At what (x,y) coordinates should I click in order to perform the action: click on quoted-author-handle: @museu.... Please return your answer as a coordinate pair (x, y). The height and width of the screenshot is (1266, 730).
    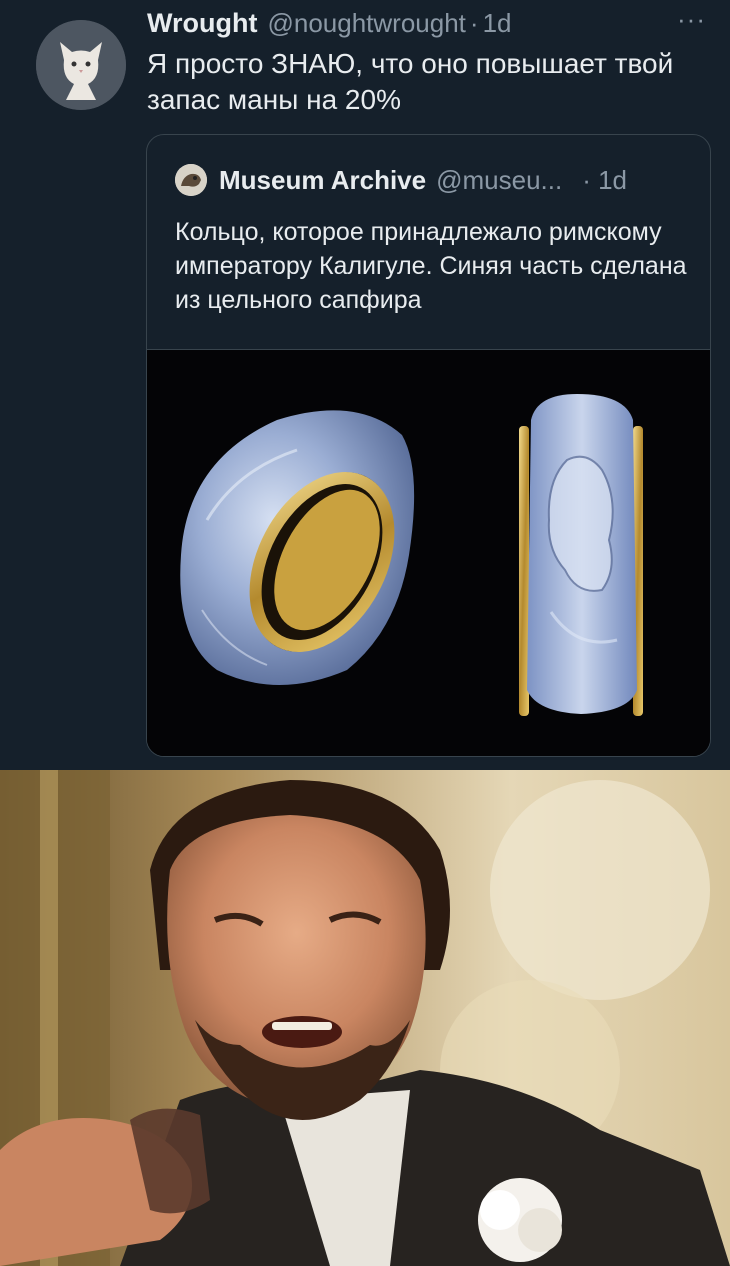
    Looking at the image, I should click on (499, 180).